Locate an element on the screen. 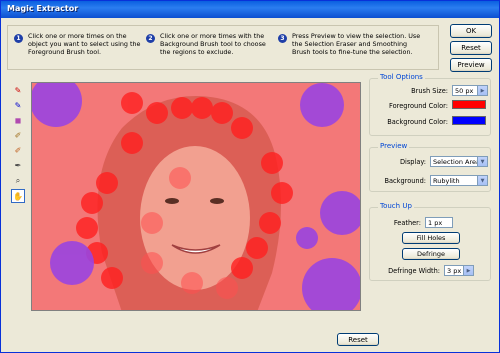 This screenshot has width=500, height=353. defringe-button: Defringe is located at coordinates (431, 254).